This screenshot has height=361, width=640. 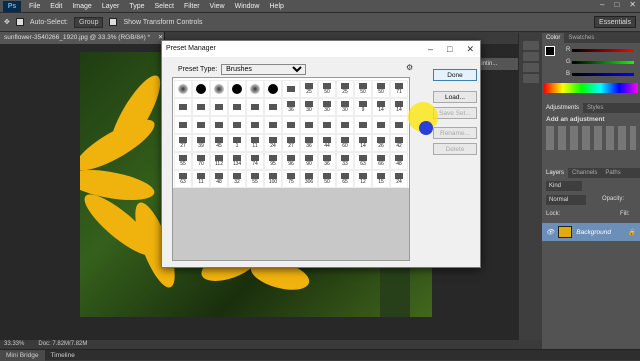 What do you see at coordinates (81, 6) in the screenshot?
I see `menu-image: Image` at bounding box center [81, 6].